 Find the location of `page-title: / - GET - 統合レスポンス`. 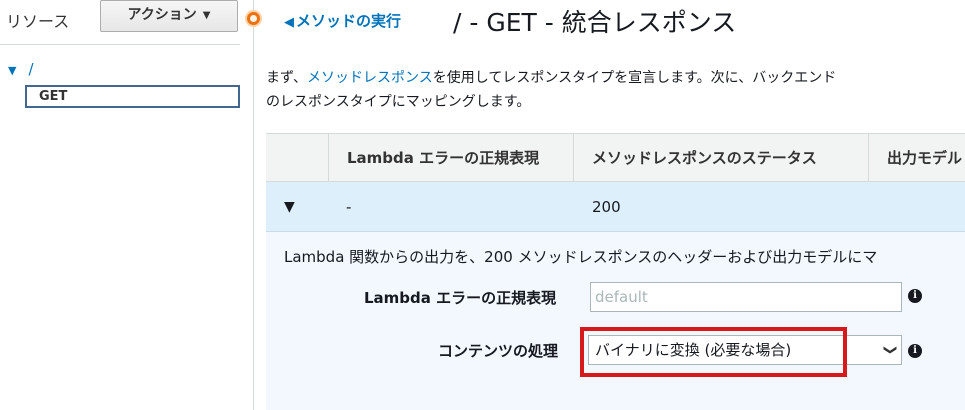

page-title: / - GET - 統合レスポンス is located at coordinates (595, 22).